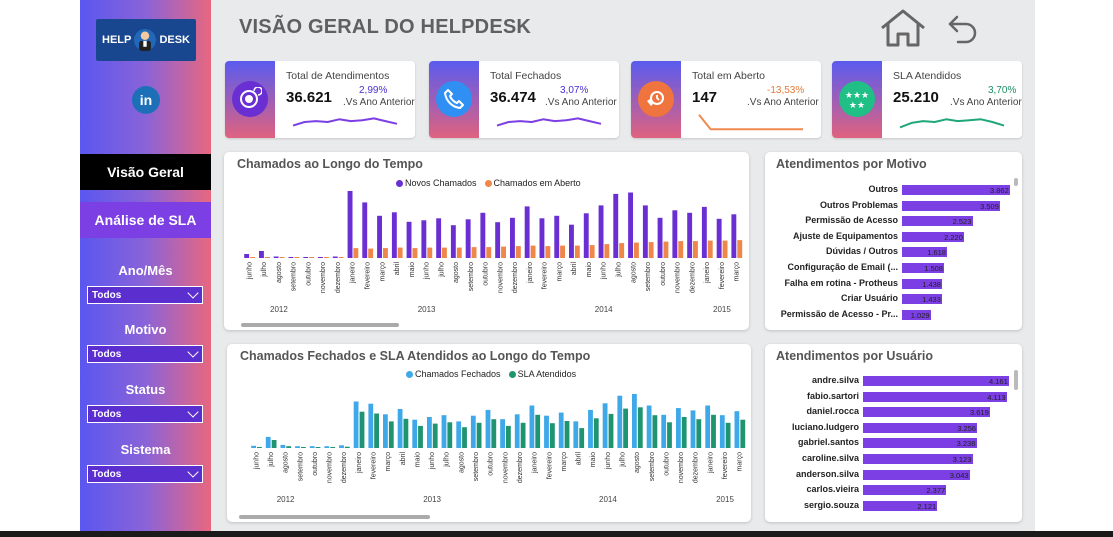  Describe the element at coordinates (845, 235) in the screenshot. I see `bar-category-label: Ajuste de Equipamentos` at that location.